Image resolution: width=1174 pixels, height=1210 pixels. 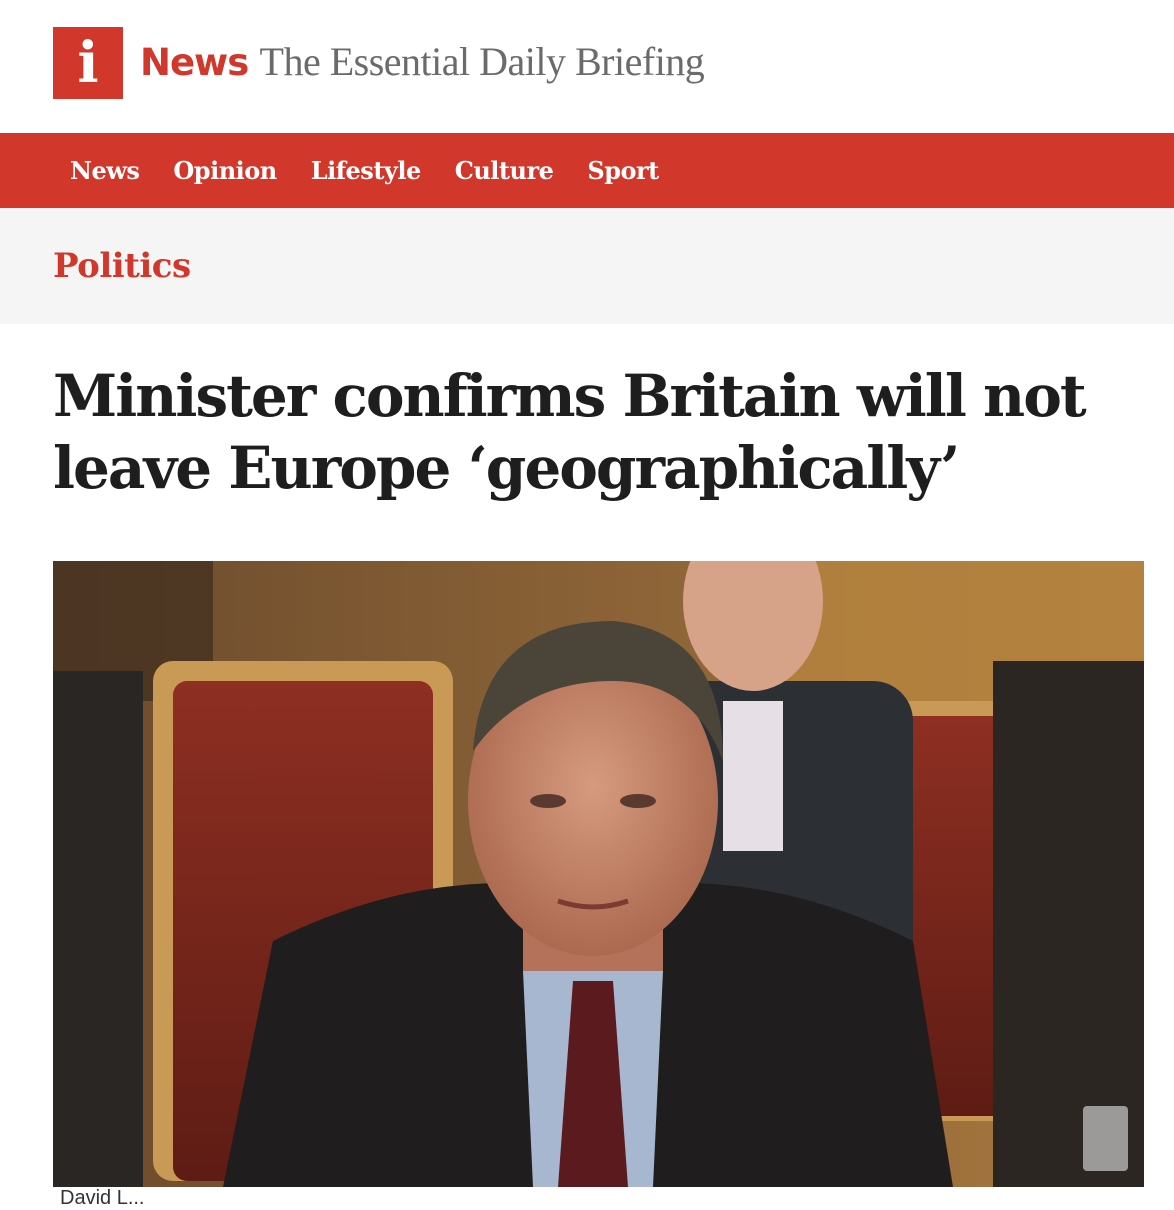 I want to click on nav-item-culture: Culture, so click(x=504, y=170).